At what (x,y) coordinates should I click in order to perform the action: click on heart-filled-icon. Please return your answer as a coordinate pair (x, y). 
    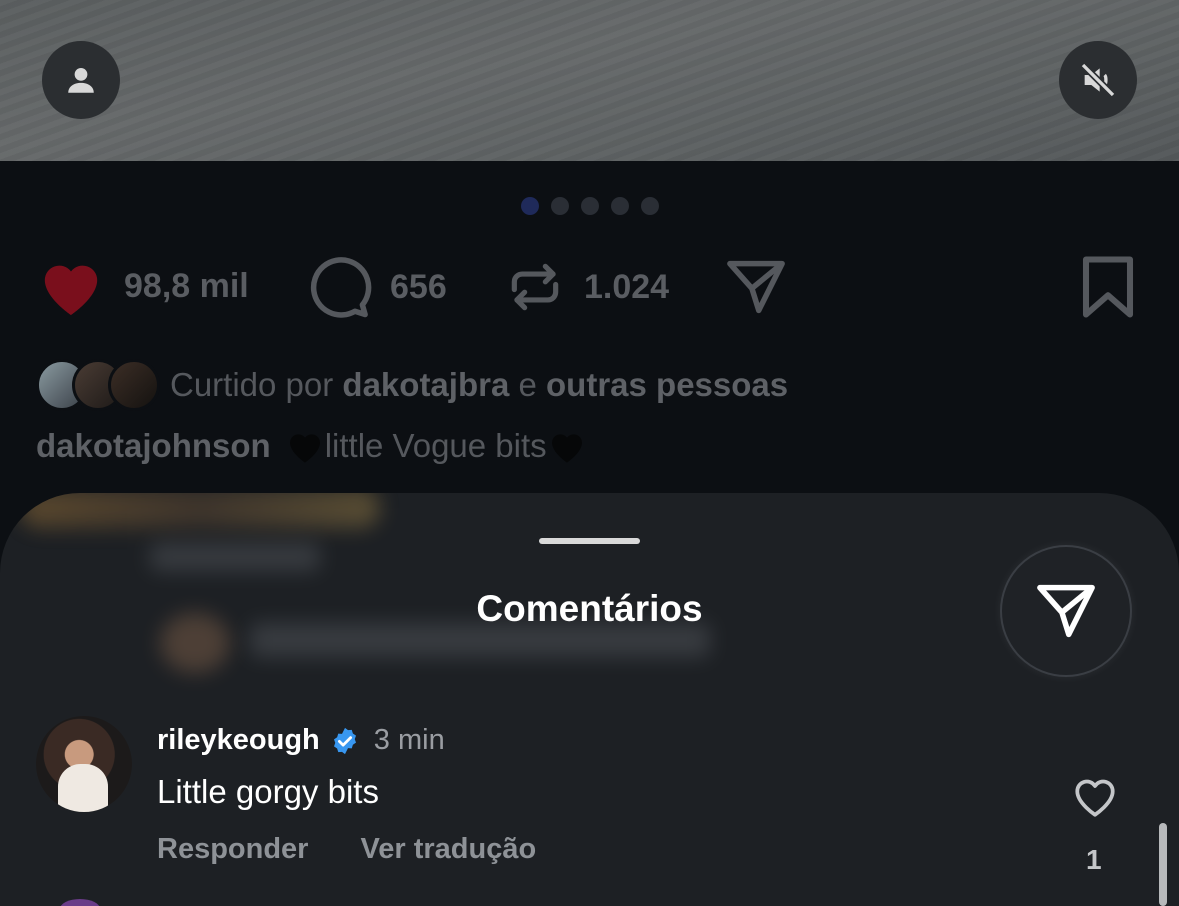
    Looking at the image, I should click on (71, 290).